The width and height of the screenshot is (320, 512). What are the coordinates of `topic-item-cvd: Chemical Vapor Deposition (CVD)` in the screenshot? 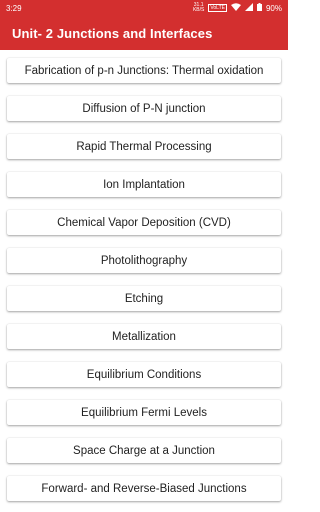 It's located at (144, 222).